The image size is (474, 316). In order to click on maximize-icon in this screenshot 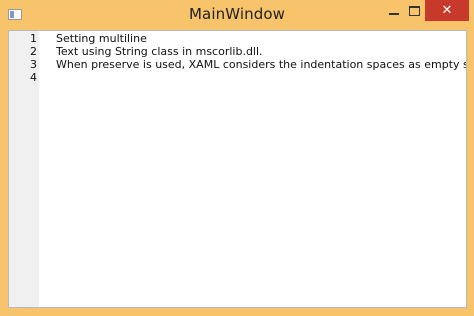, I will do `click(414, 10)`.